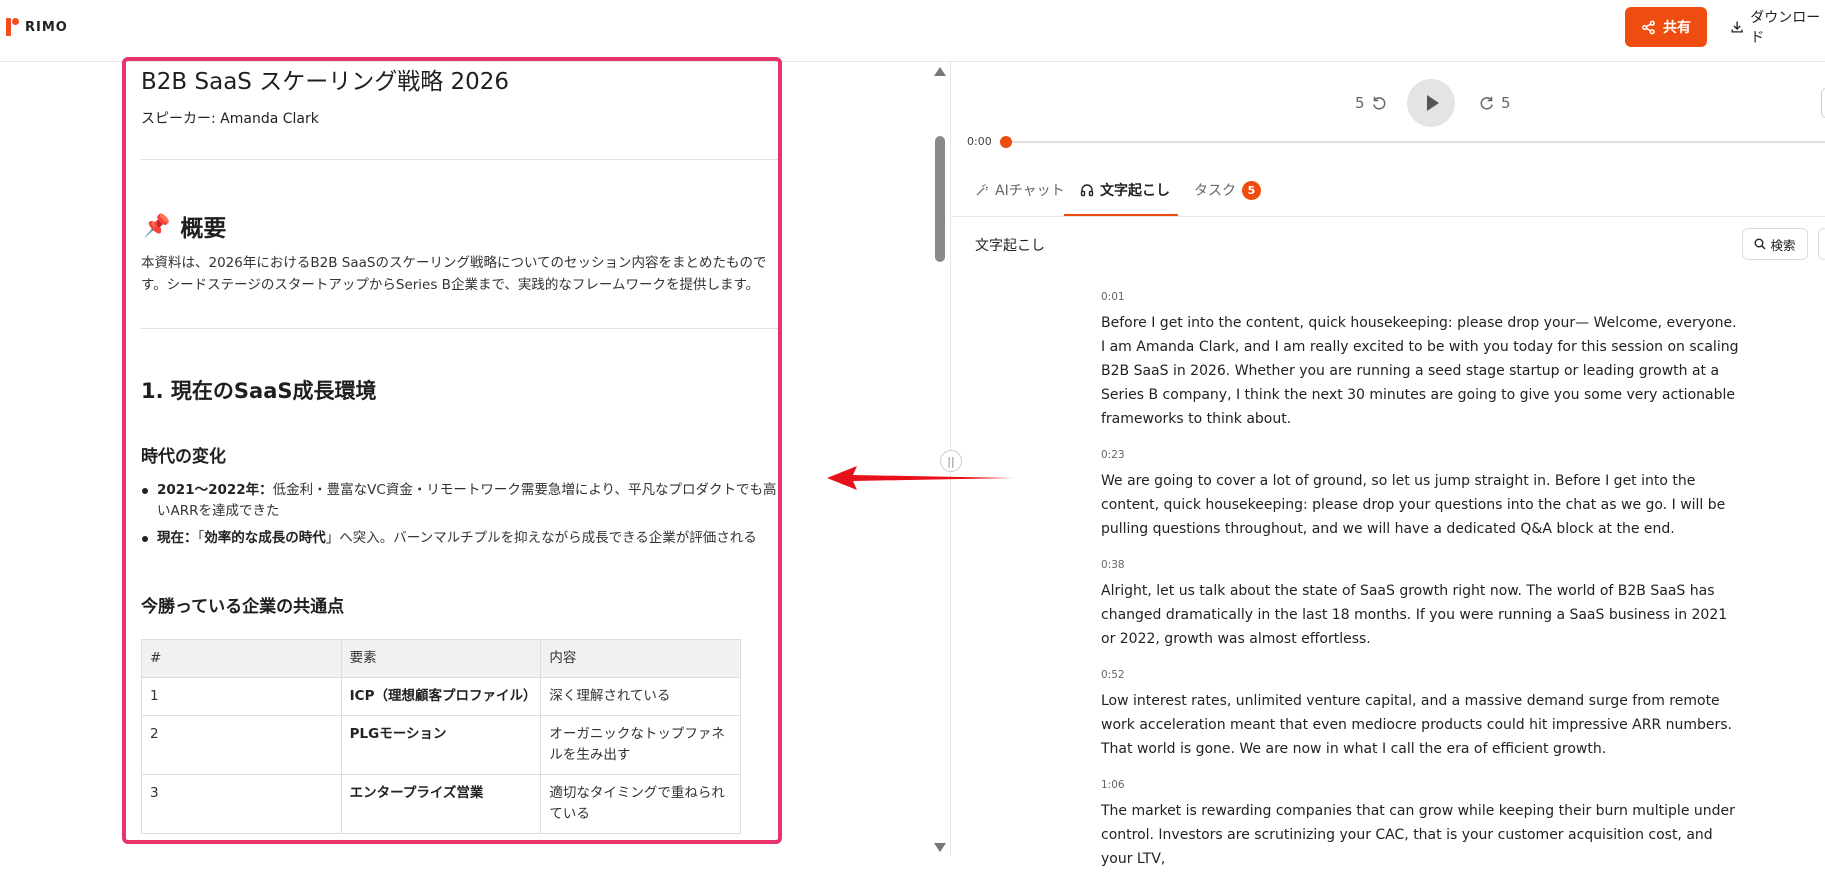  I want to click on bullet-text: 」へ突入。バーンマルチプルを抑えながら成長できる企業が評価される, so click(541, 538).